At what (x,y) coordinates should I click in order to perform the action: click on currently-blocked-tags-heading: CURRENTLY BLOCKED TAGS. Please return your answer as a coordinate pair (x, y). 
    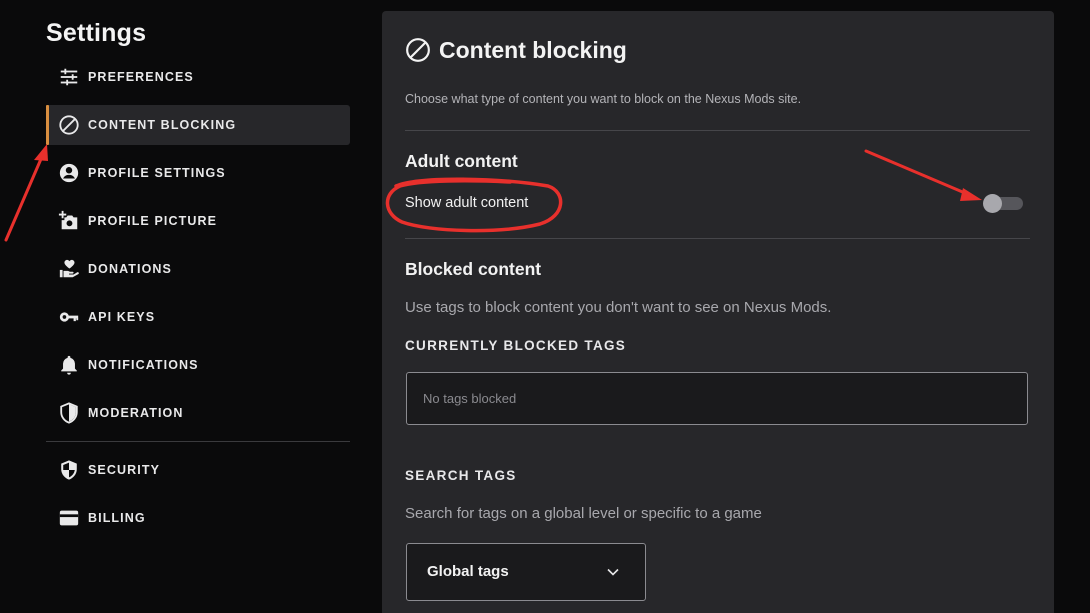
    Looking at the image, I should click on (516, 345).